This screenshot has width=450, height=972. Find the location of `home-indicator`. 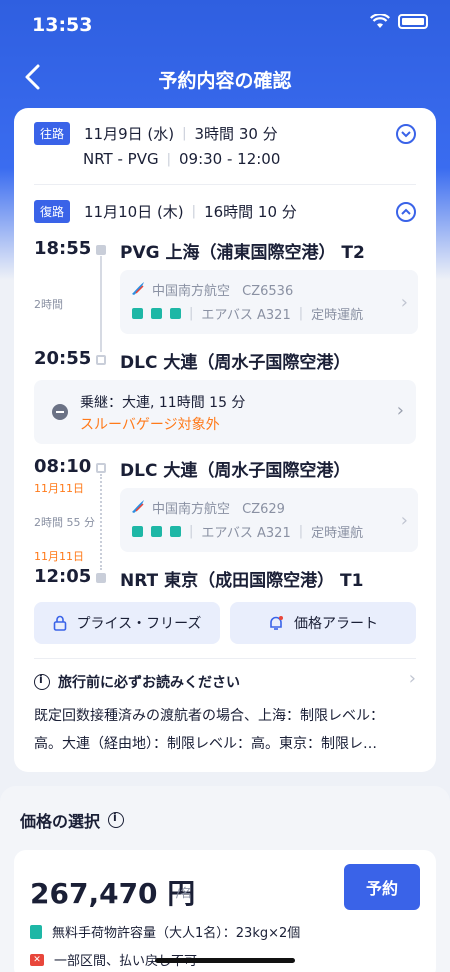

home-indicator is located at coordinates (225, 960).